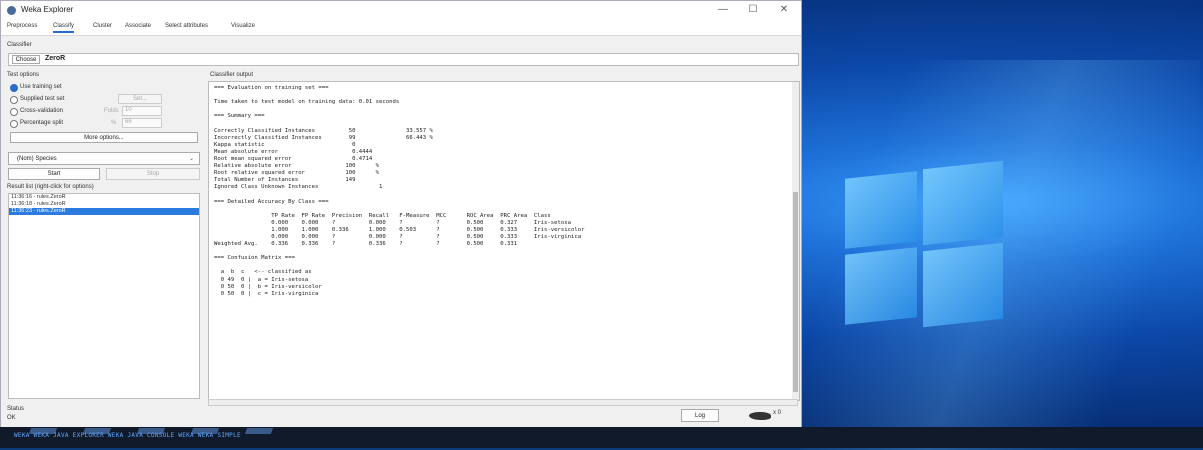  What do you see at coordinates (777, 413) in the screenshot?
I see `task-count: x 0` at bounding box center [777, 413].